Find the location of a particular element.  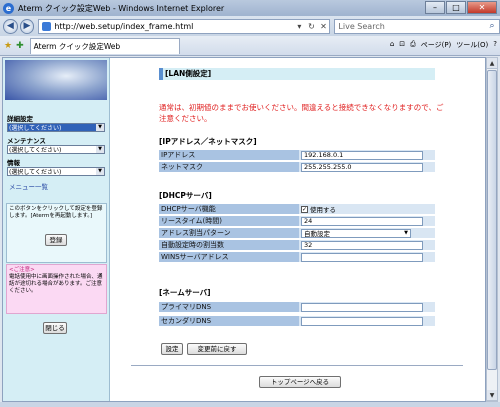

search-input: Live Search ⌕ is located at coordinates (417, 26).